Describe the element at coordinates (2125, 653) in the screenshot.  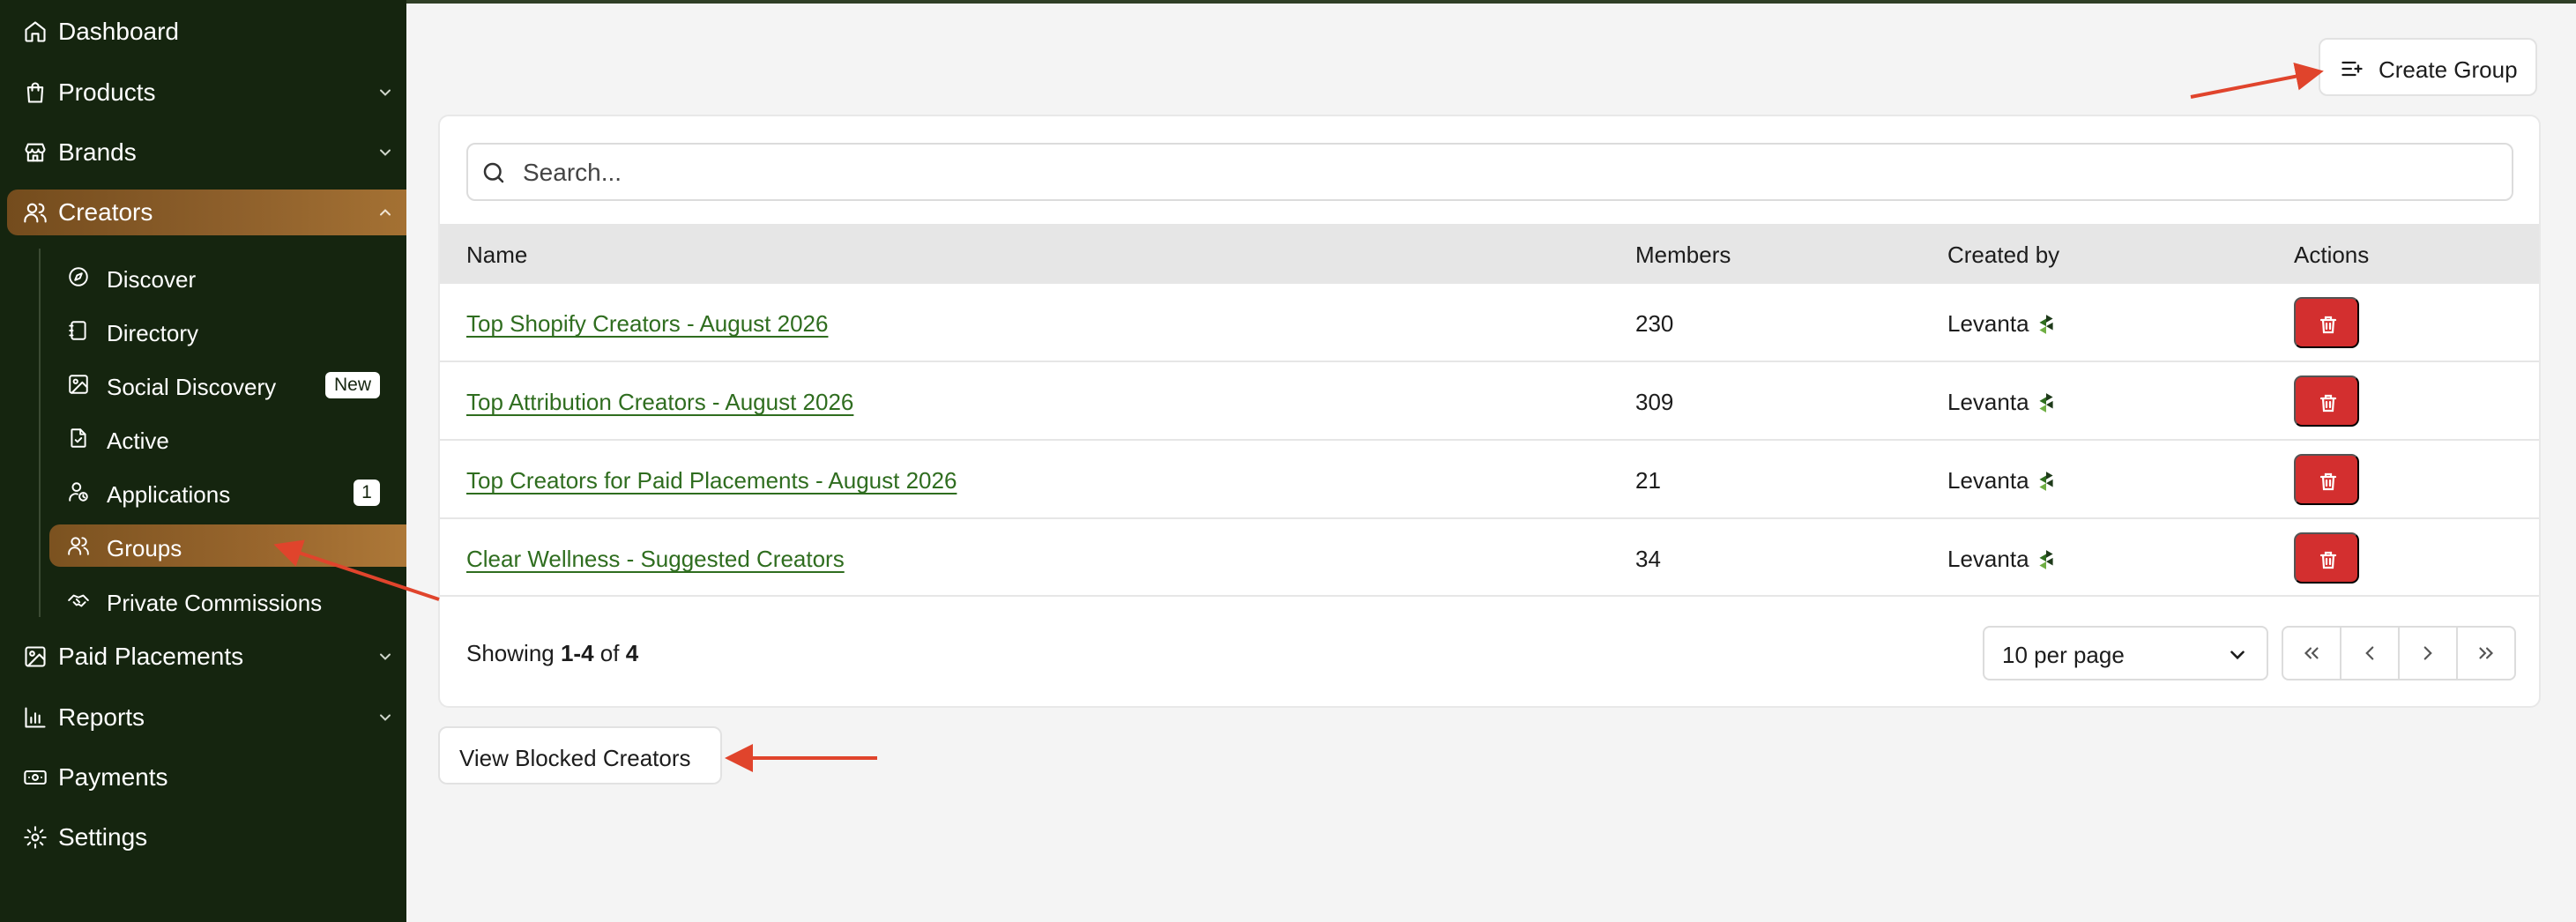
I see `per-page-select: 10 per page` at that location.